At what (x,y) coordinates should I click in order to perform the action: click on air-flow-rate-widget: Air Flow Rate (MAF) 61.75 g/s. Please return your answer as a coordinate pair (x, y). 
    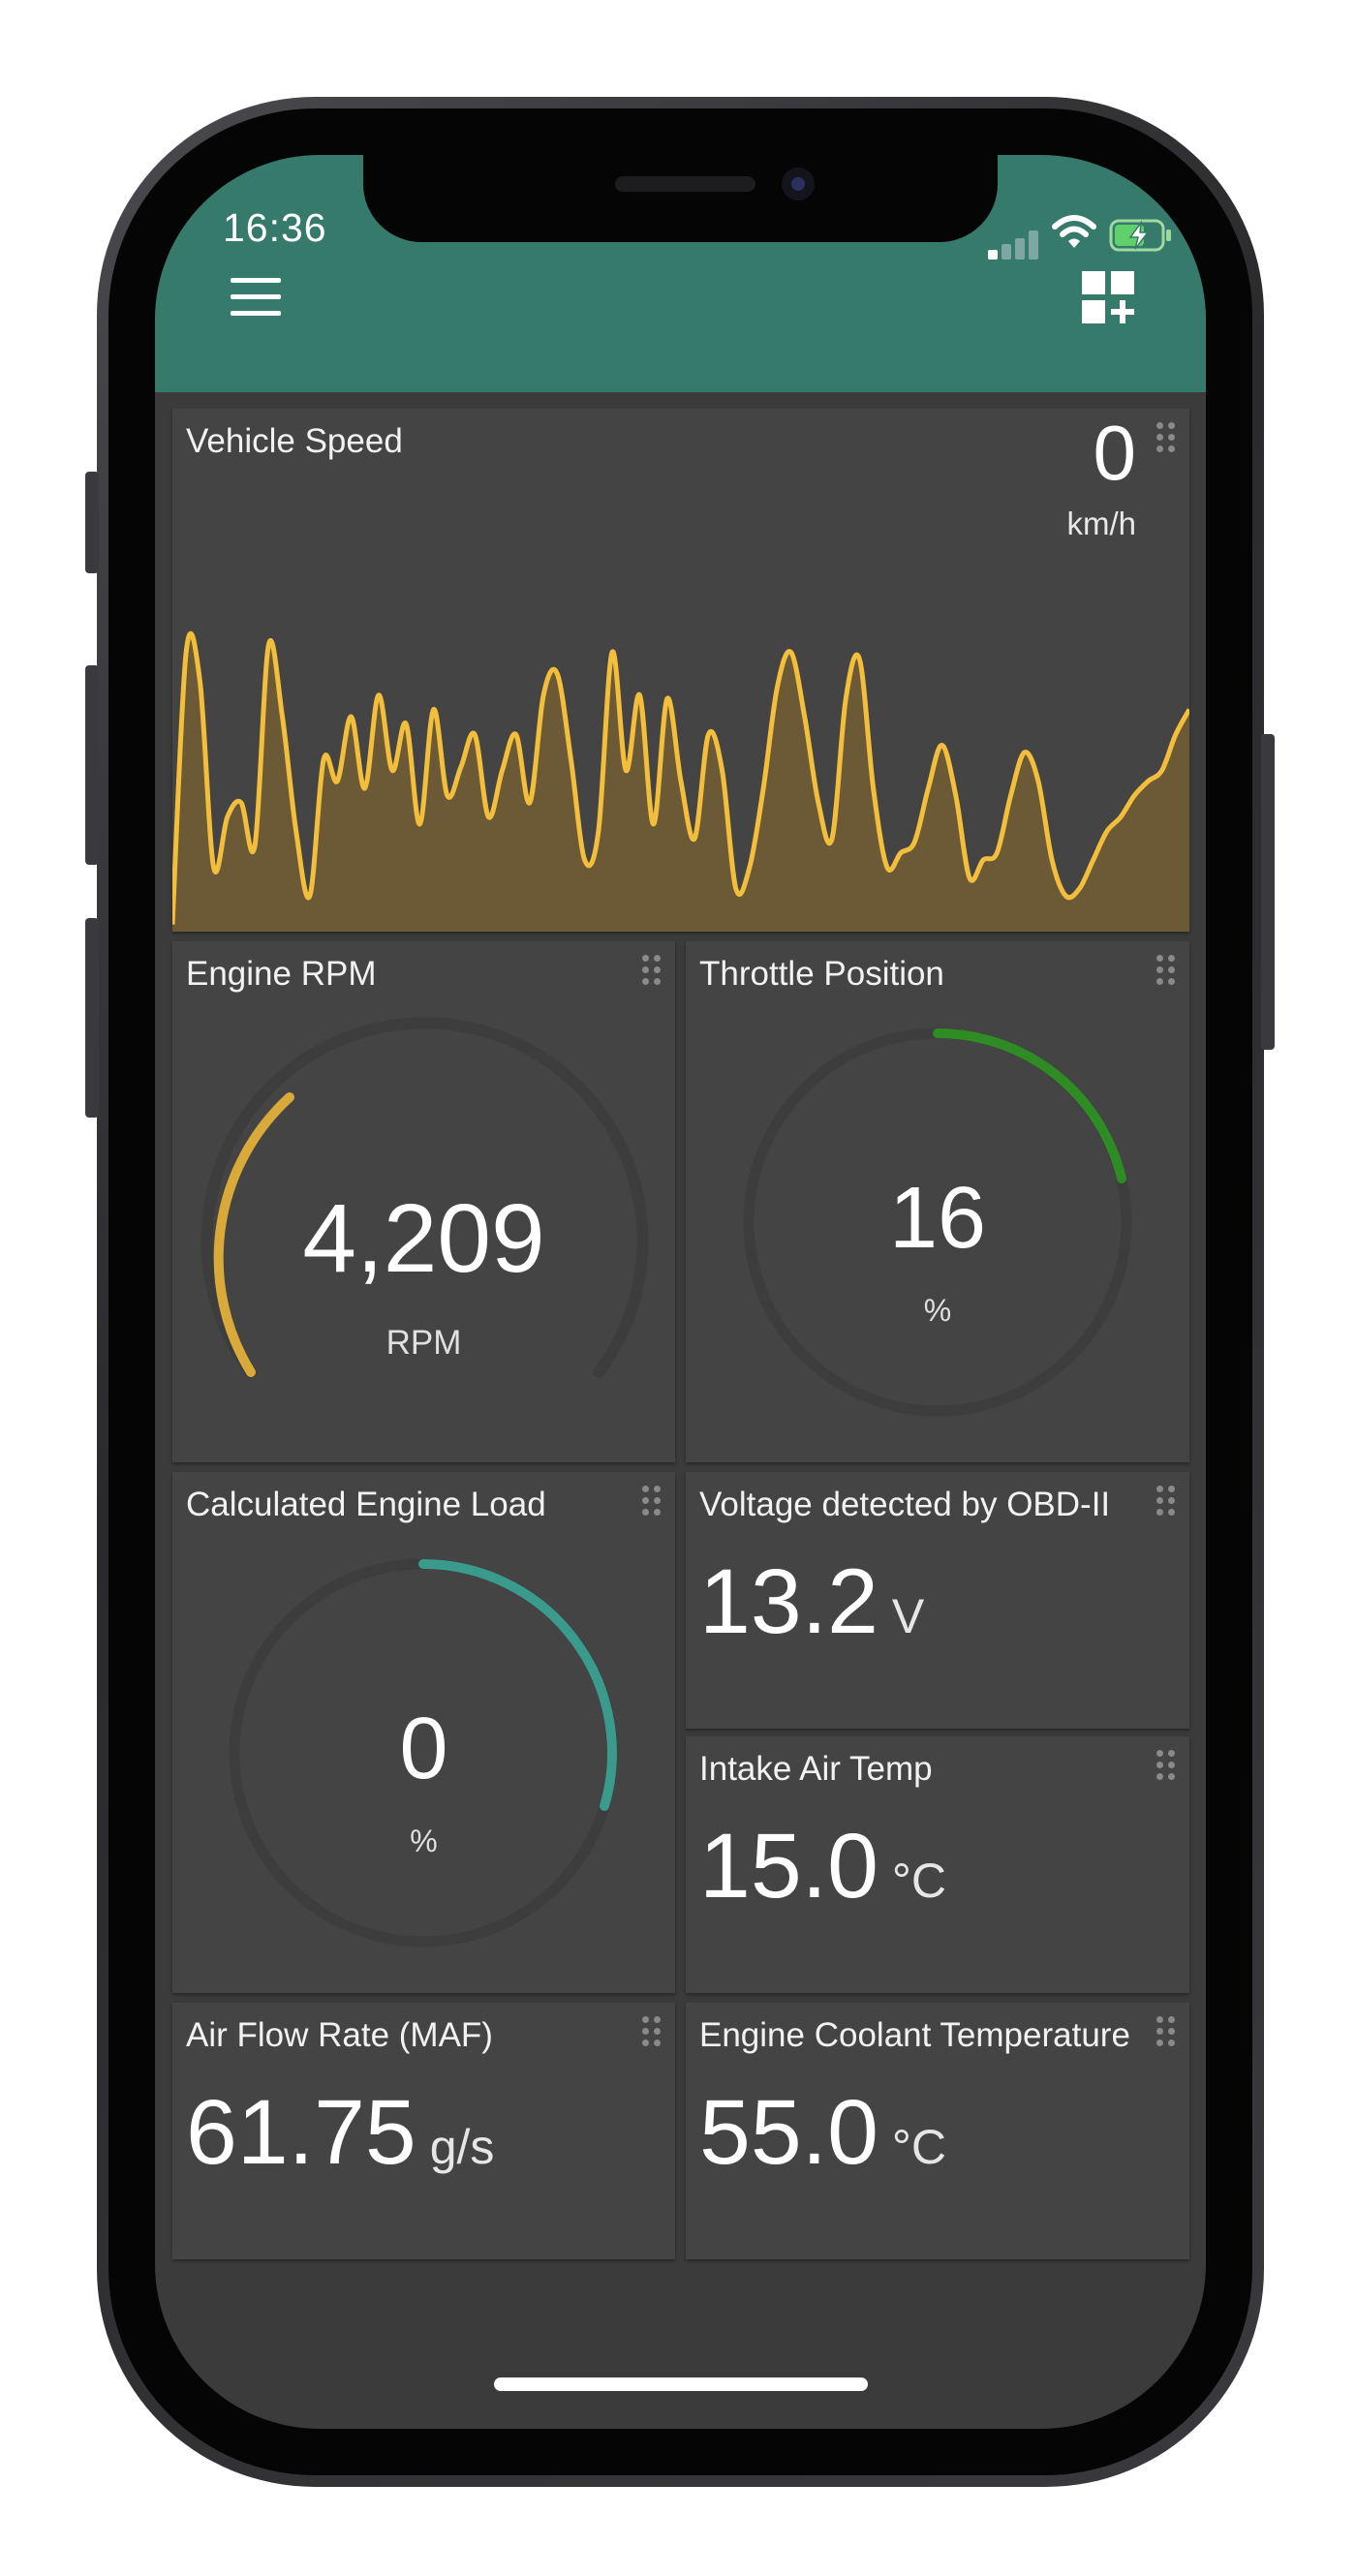
    Looking at the image, I should click on (423, 2131).